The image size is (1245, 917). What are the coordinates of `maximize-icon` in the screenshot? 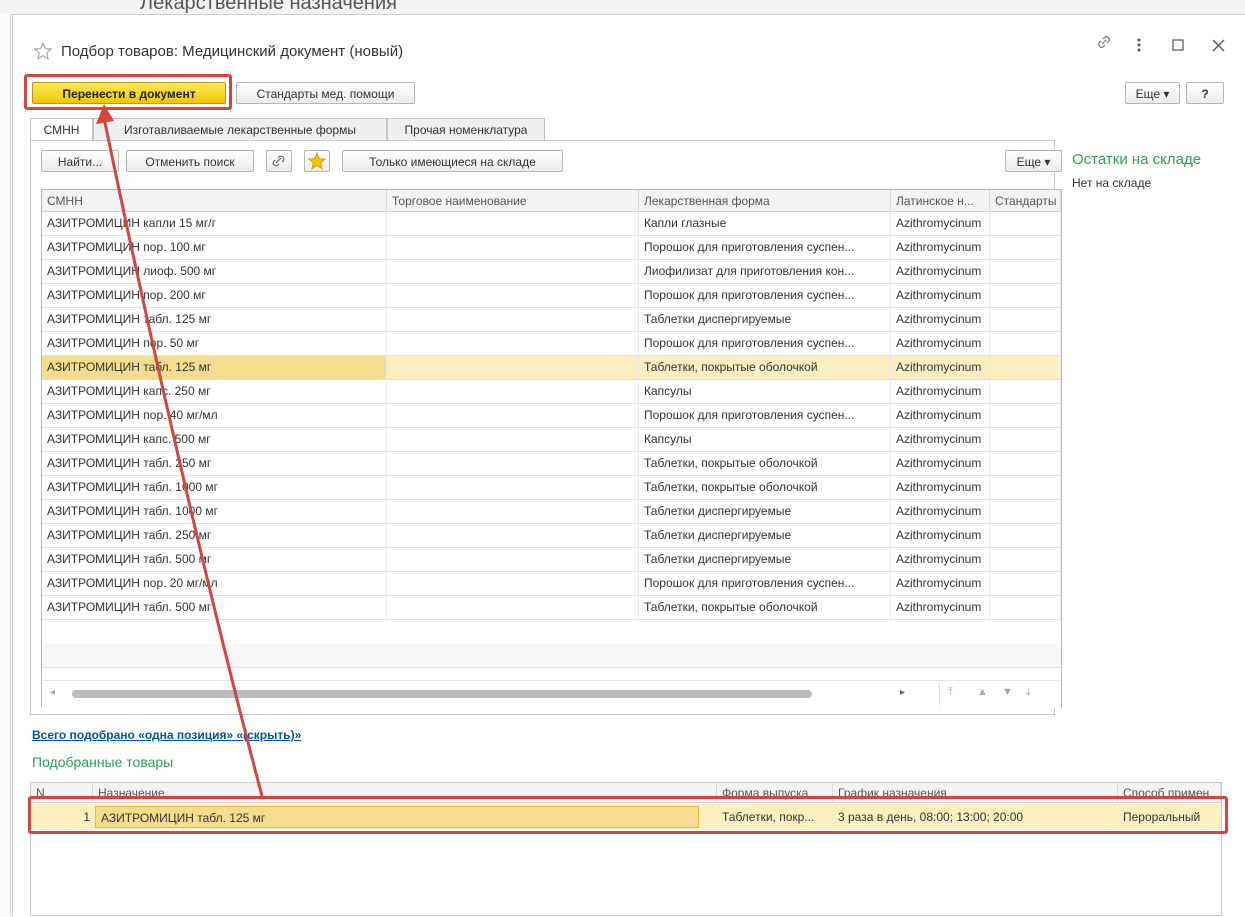 It's located at (1178, 45).